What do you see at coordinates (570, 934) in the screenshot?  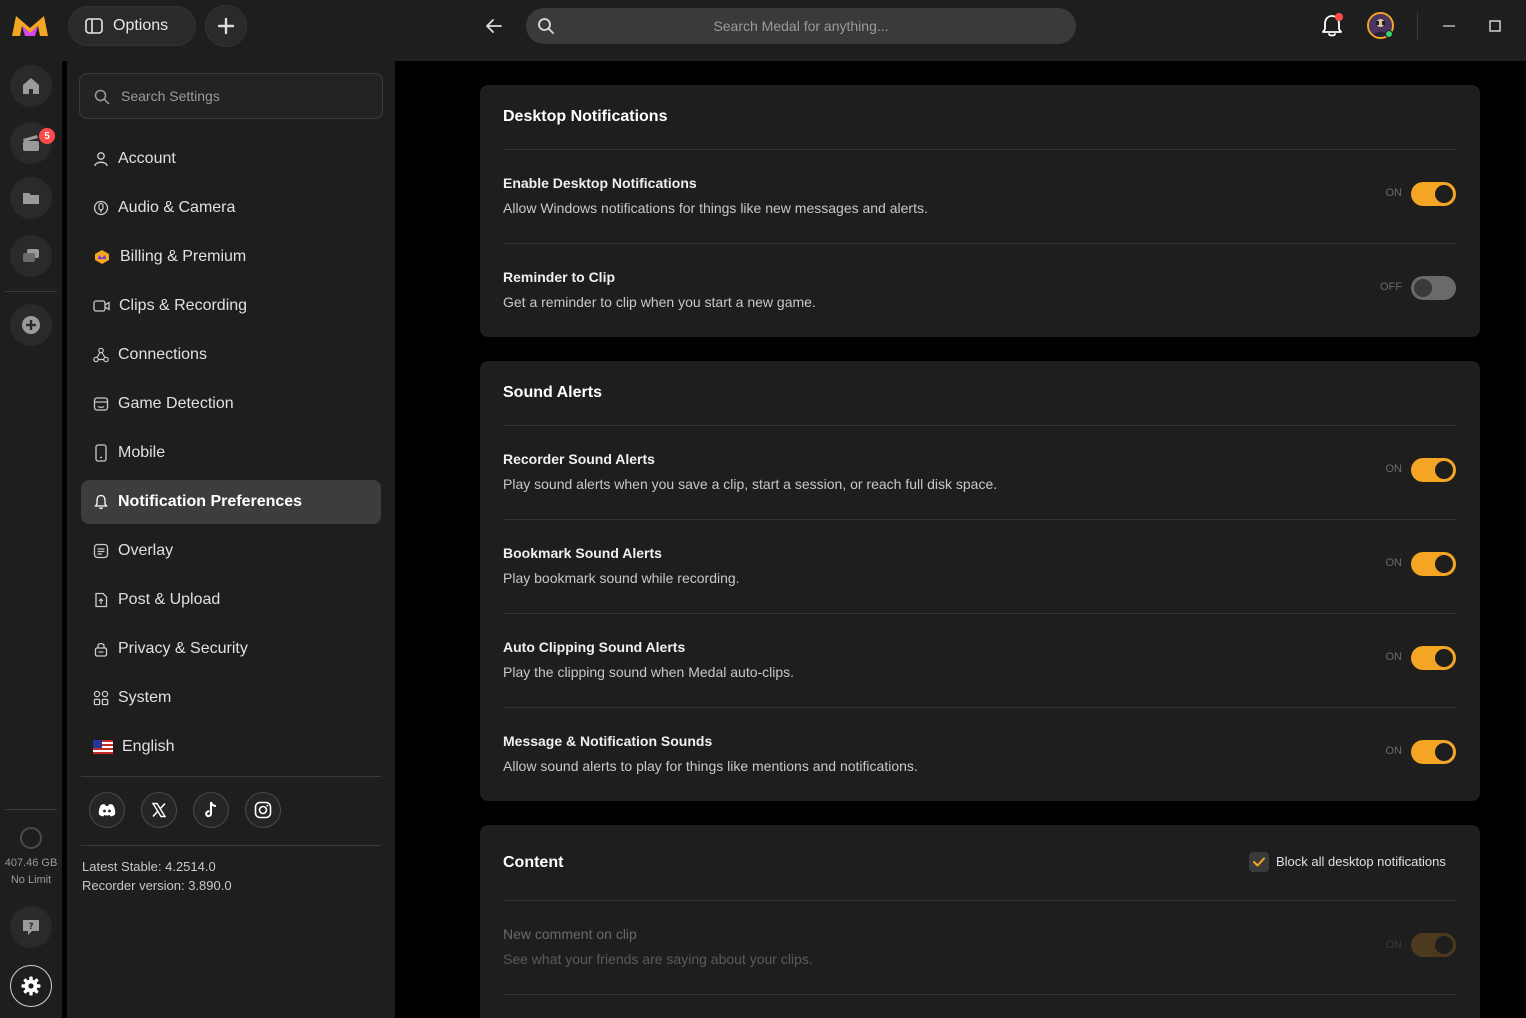 I see `setting-title: New comment on clip` at bounding box center [570, 934].